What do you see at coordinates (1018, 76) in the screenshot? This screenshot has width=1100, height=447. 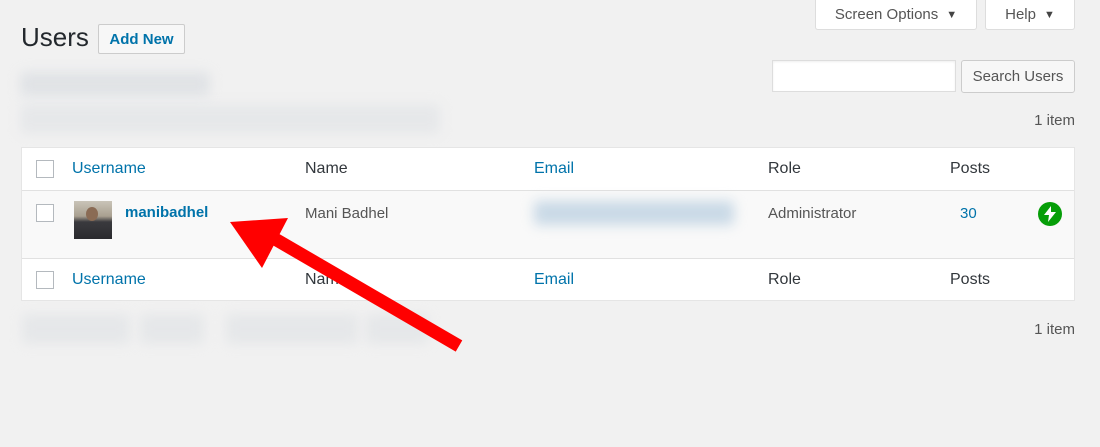 I see `search-users-button: Search Users` at bounding box center [1018, 76].